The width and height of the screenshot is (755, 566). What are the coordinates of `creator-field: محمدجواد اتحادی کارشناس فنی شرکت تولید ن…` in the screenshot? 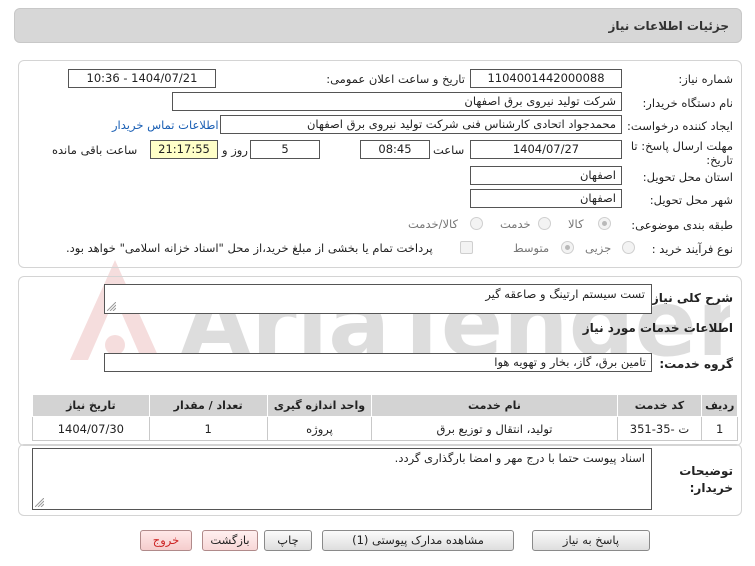 It's located at (421, 124).